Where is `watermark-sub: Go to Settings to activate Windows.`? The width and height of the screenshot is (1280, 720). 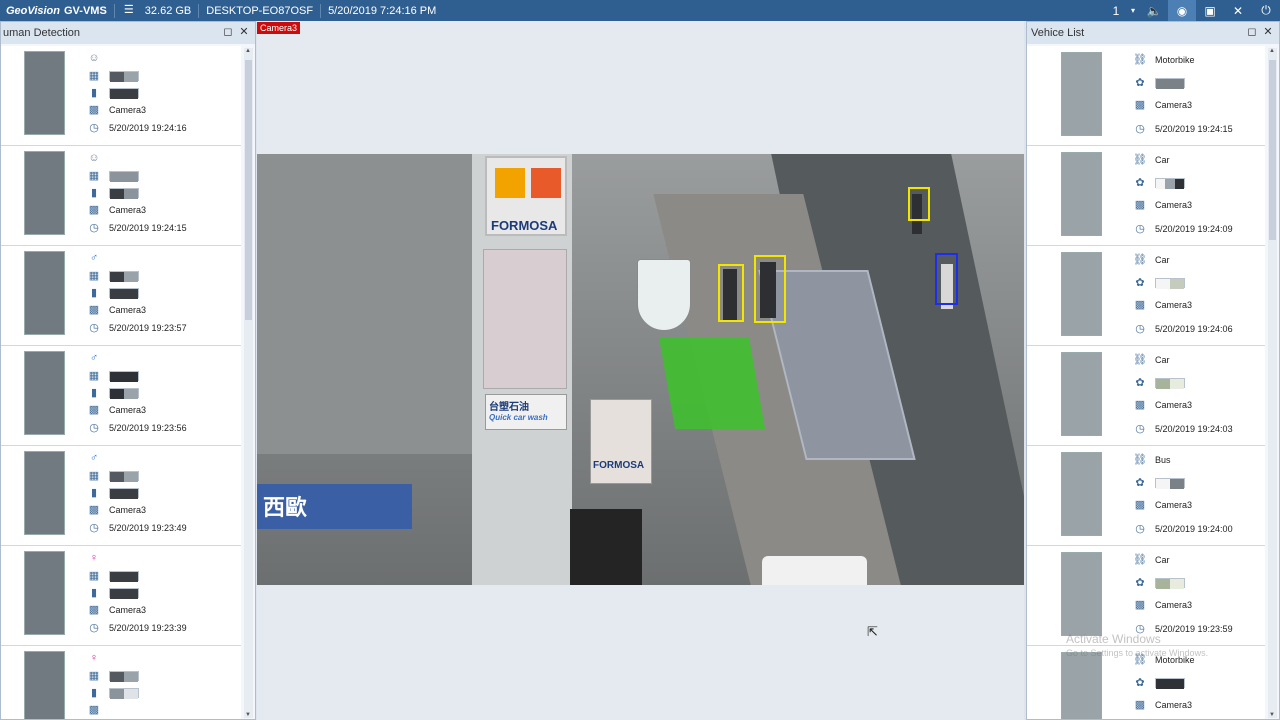 watermark-sub: Go to Settings to activate Windows. is located at coordinates (1137, 653).